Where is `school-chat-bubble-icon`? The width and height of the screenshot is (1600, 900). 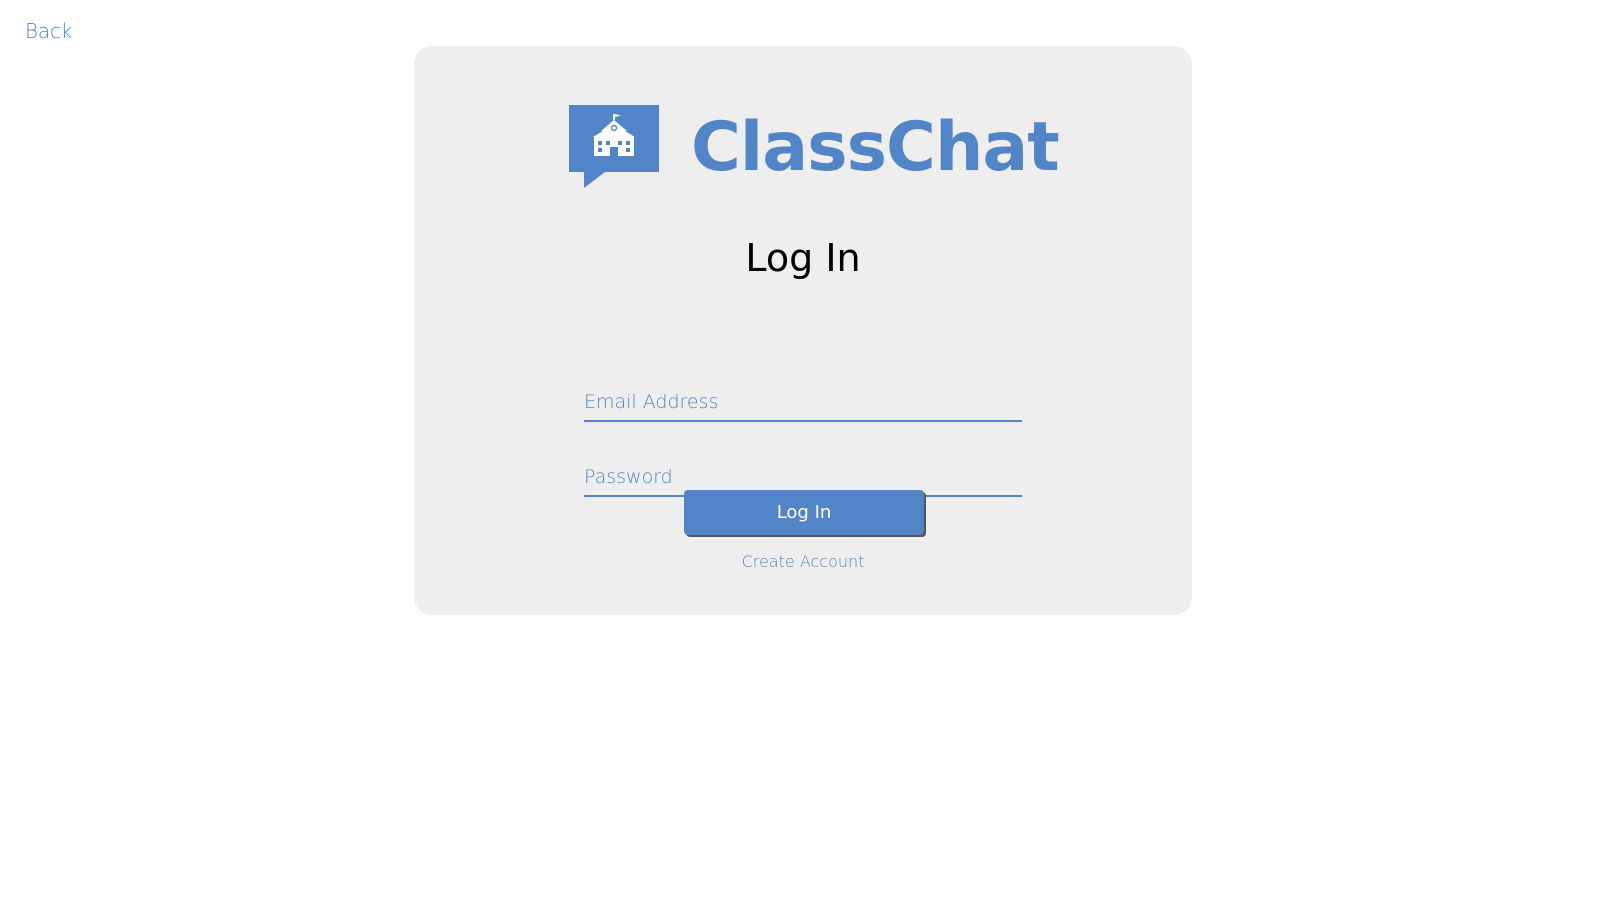
school-chat-bubble-icon is located at coordinates (614, 146).